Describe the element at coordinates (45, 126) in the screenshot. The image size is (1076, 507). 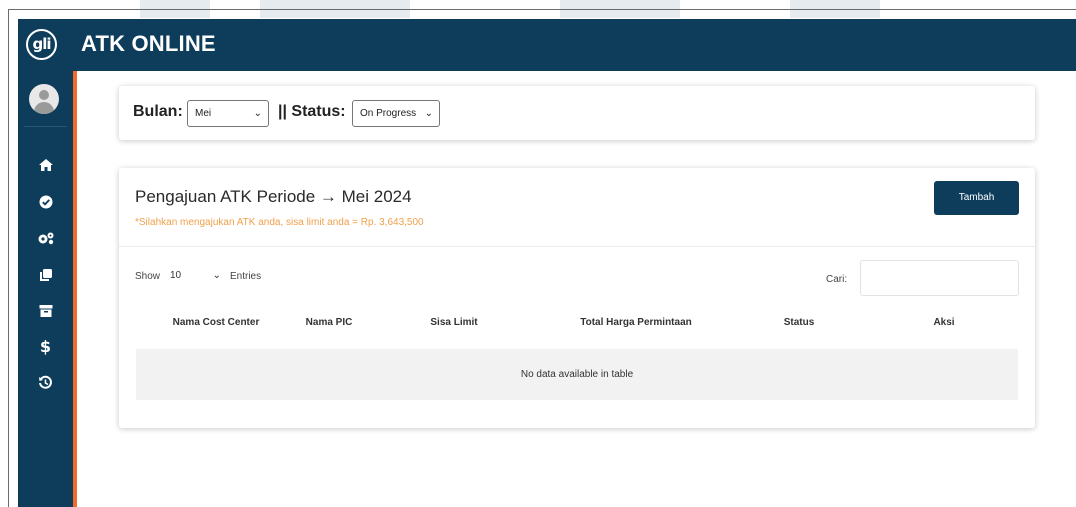
I see `sidebar-divider` at that location.